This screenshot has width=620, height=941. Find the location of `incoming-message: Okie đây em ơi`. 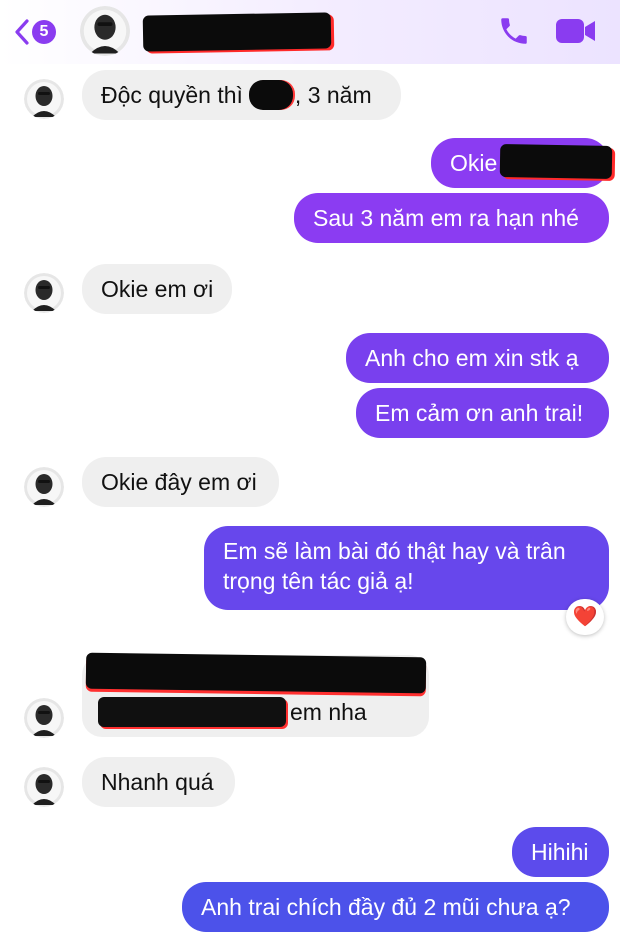

incoming-message: Okie đây em ơi is located at coordinates (180, 482).